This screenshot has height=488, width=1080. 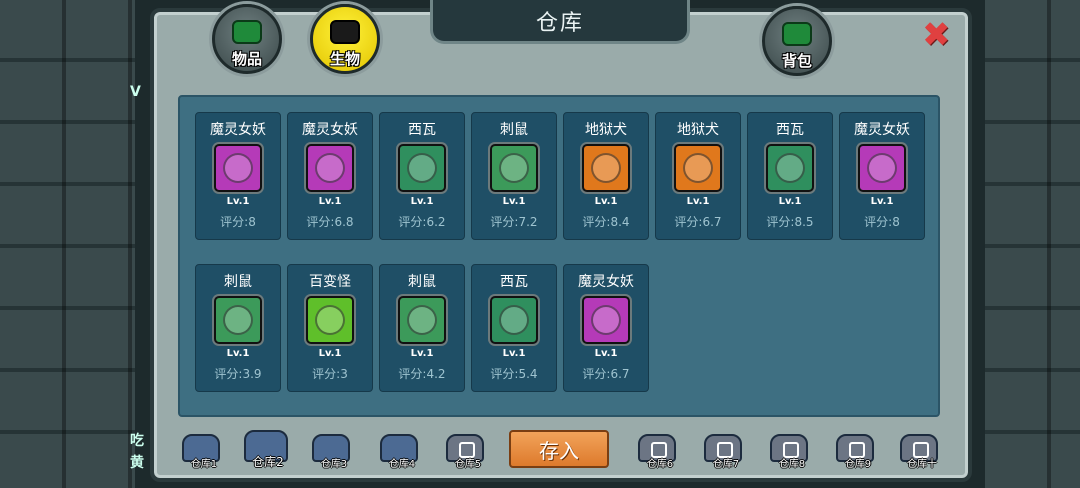 I want to click on creature-card: 地狱犬 Lv.1 评分:8.4, so click(x=606, y=176).